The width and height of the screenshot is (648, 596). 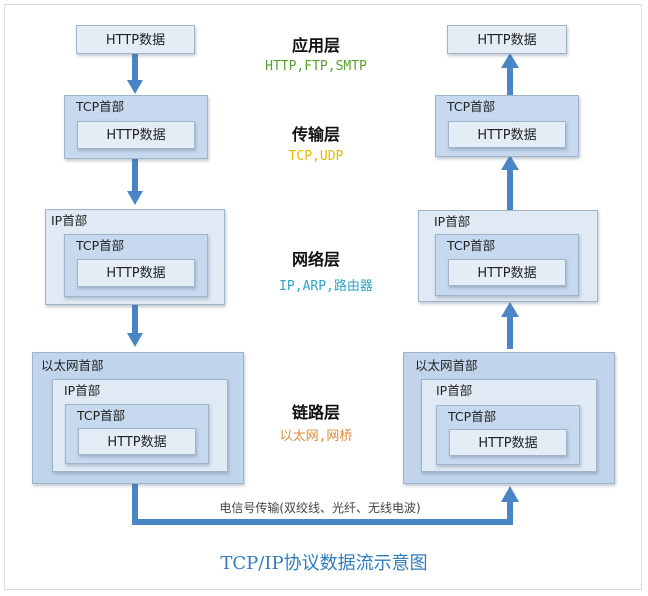 I want to click on layer-title-application: 应用层, so click(x=315, y=45).